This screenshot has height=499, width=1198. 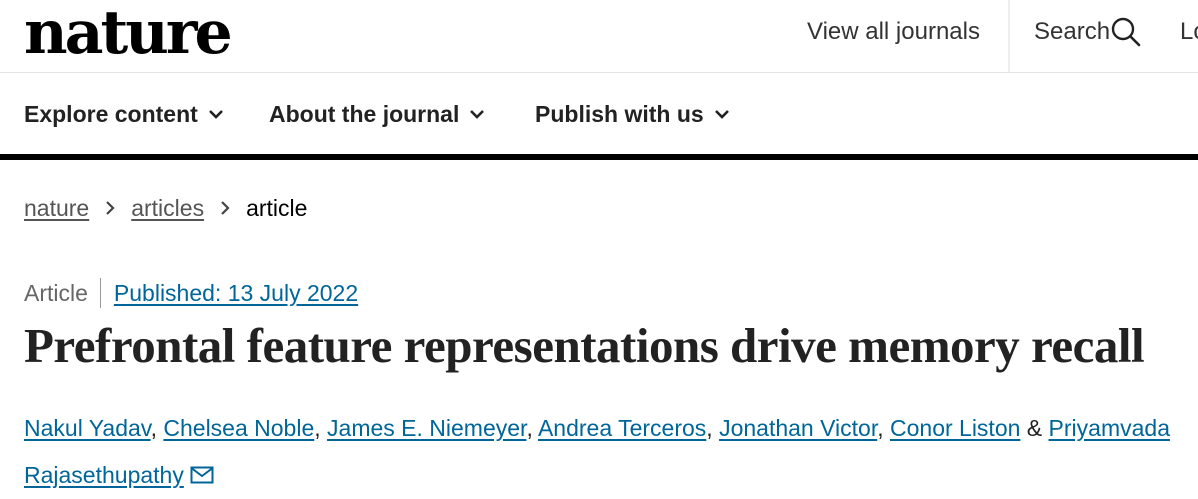 I want to click on article-meta: Article Published: 13 July 2022, so click(x=191, y=293).